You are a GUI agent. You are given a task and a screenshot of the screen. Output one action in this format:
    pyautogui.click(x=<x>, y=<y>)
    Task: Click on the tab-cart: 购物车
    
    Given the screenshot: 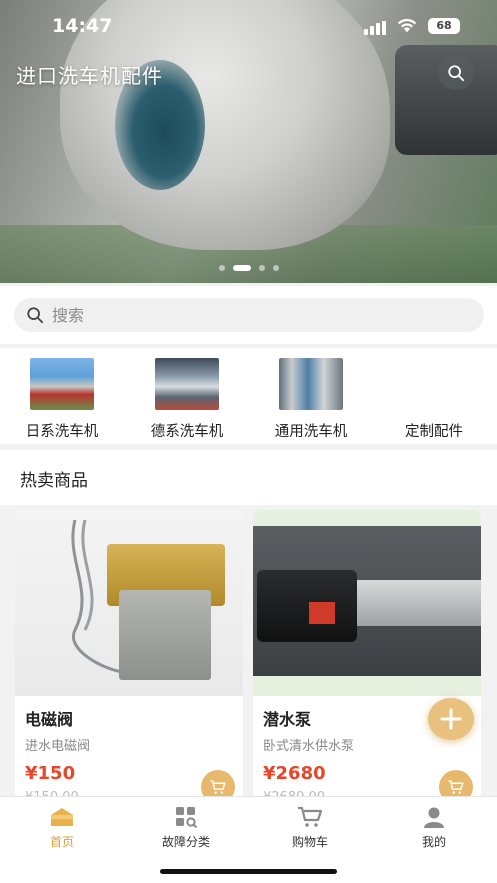 What is the action you would take?
    pyautogui.click(x=310, y=827)
    